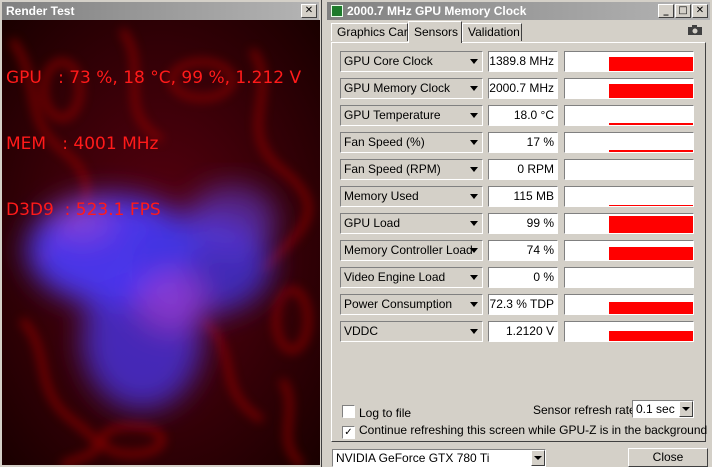 This screenshot has height=467, width=712. I want to click on sensor-value: 115 MB, so click(523, 196).